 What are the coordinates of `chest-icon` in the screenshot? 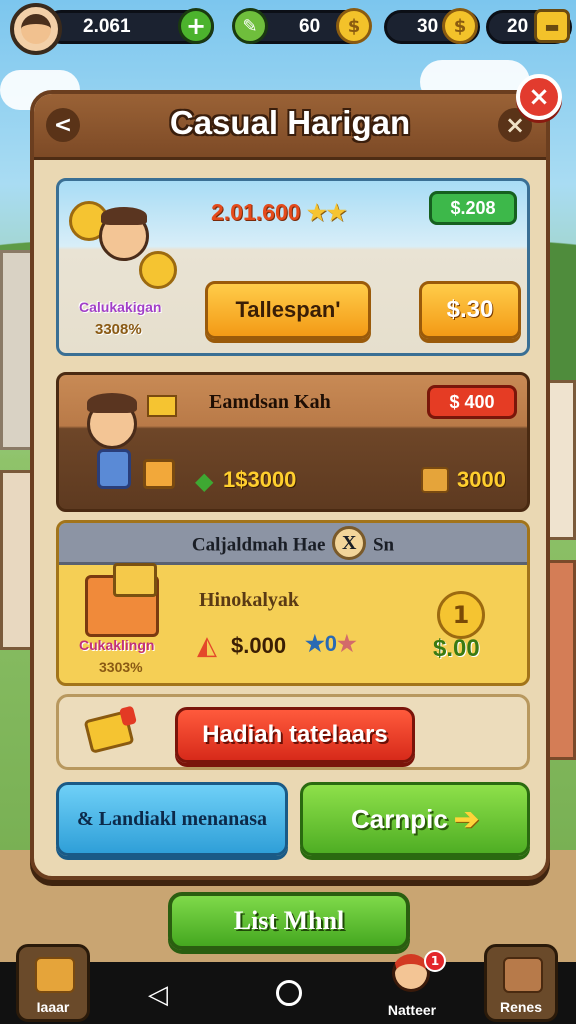 It's located at (523, 975).